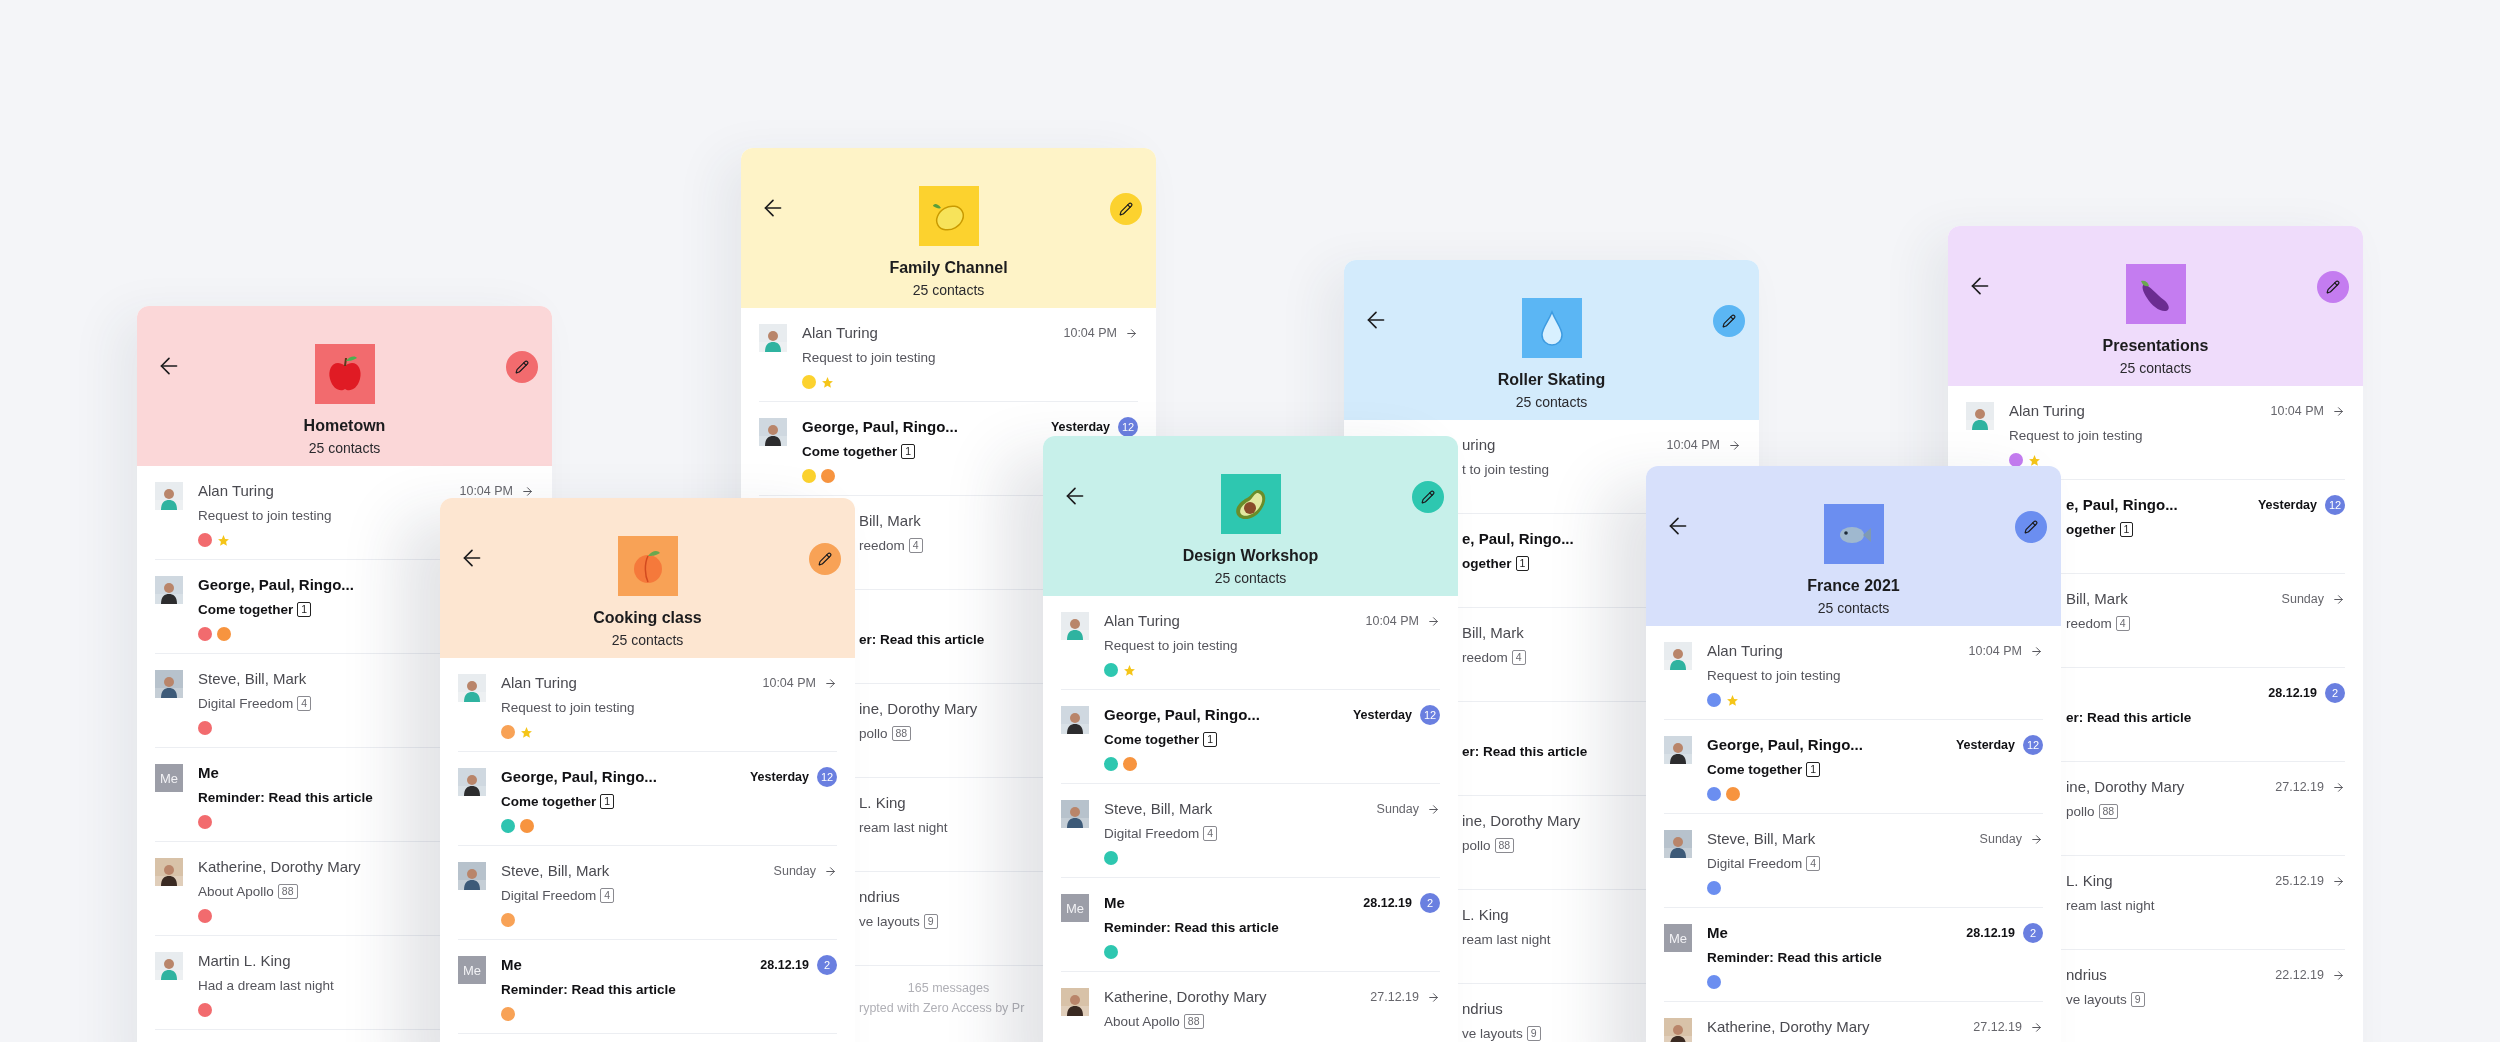  Describe the element at coordinates (942, 1008) in the screenshot. I see `encryption-note: rypted with Zero Access by Pr` at that location.